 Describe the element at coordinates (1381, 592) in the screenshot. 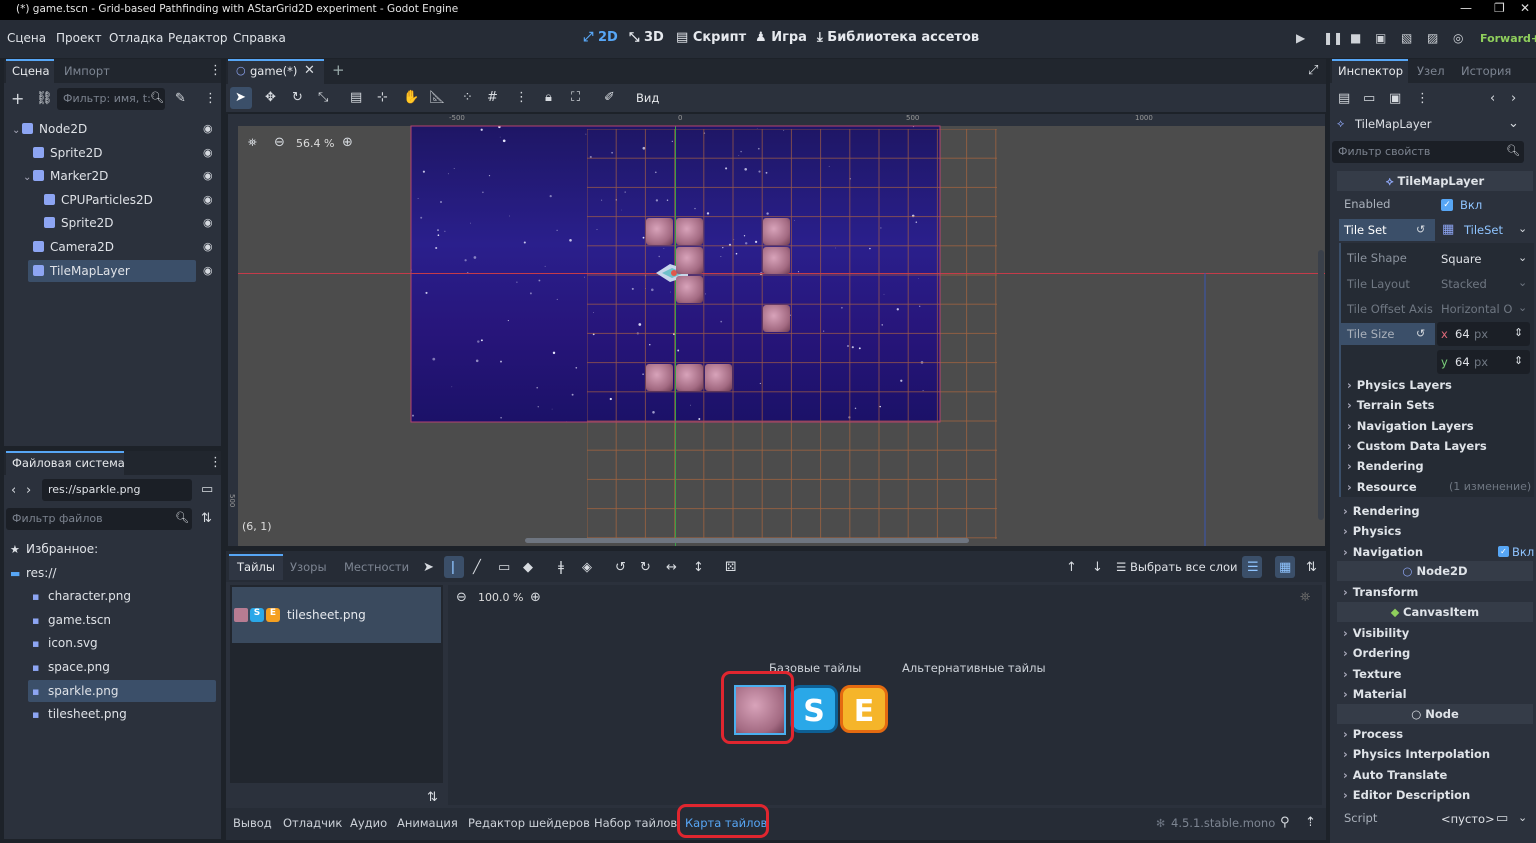

I see `section-transform: Transform` at that location.